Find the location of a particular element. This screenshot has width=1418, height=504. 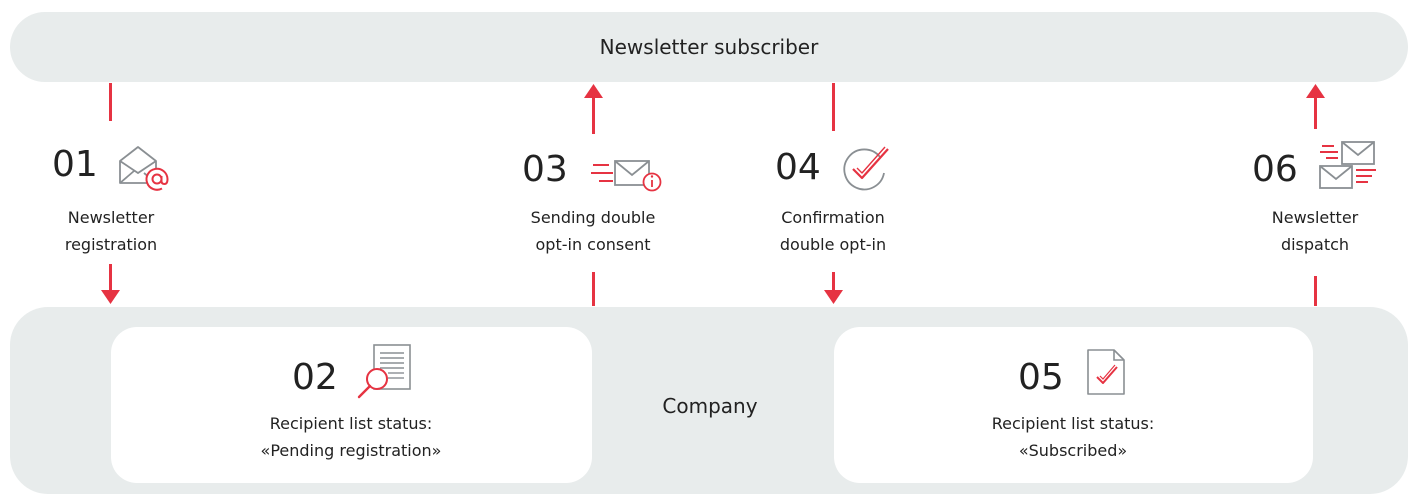

step-02-label-line1: Recipient list status: is located at coordinates (351, 423).